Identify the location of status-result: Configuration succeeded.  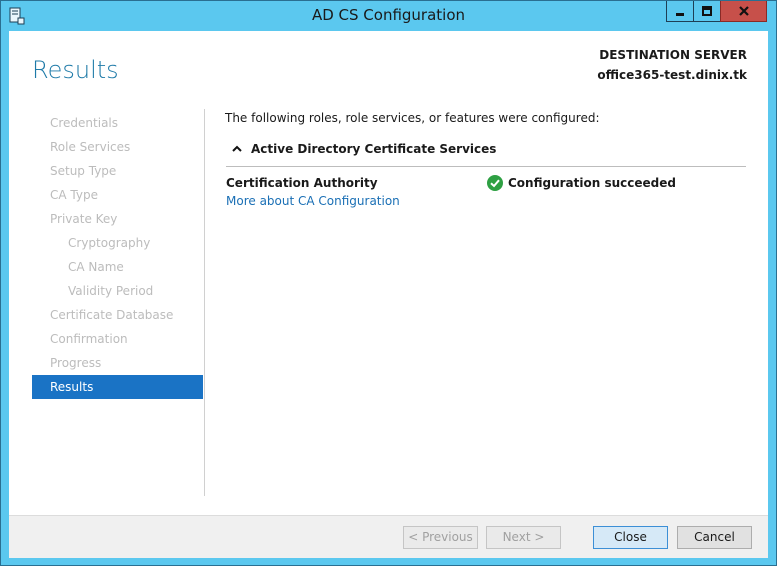
(581, 183).